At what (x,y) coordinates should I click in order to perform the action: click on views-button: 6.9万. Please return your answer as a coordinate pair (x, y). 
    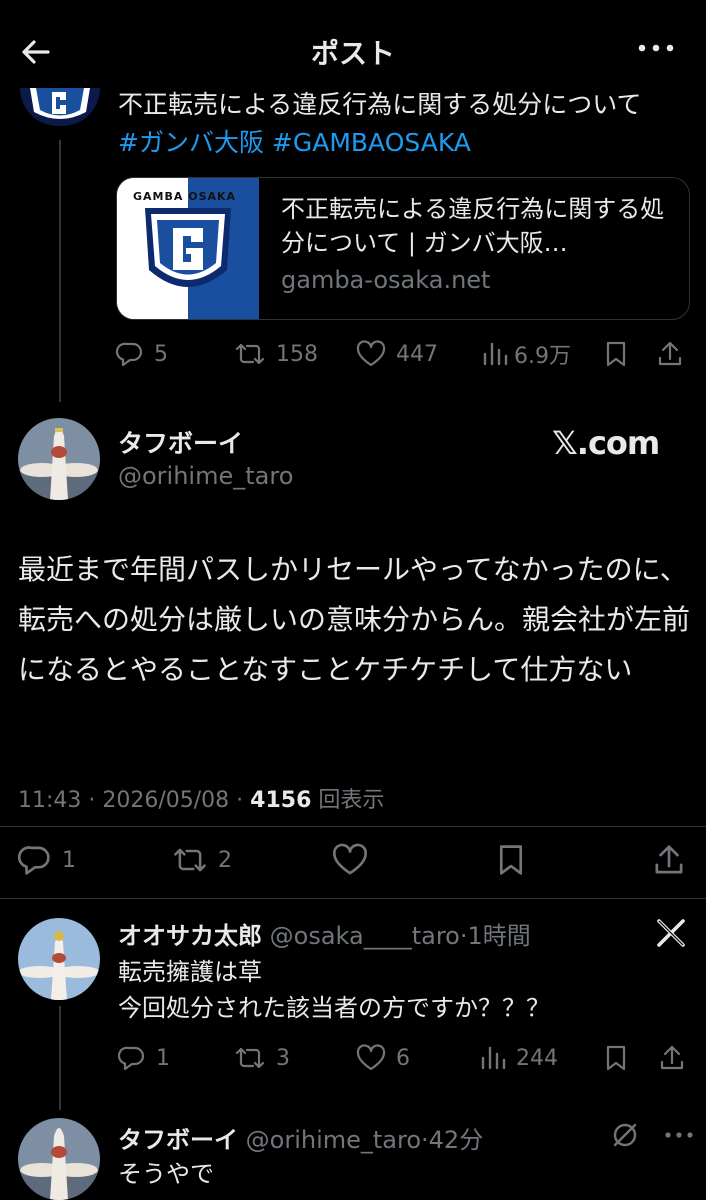
    Looking at the image, I should click on (526, 354).